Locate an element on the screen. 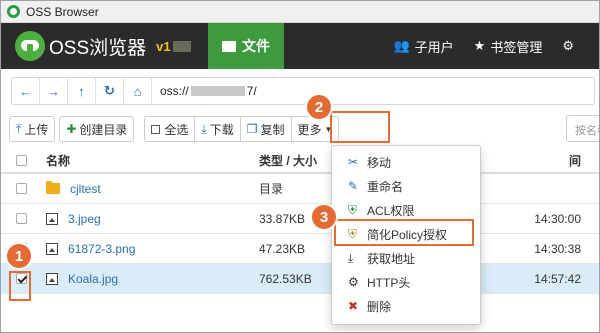 Image resolution: width=600 pixels, height=333 pixels. path-suffix: 7/ is located at coordinates (251, 91).